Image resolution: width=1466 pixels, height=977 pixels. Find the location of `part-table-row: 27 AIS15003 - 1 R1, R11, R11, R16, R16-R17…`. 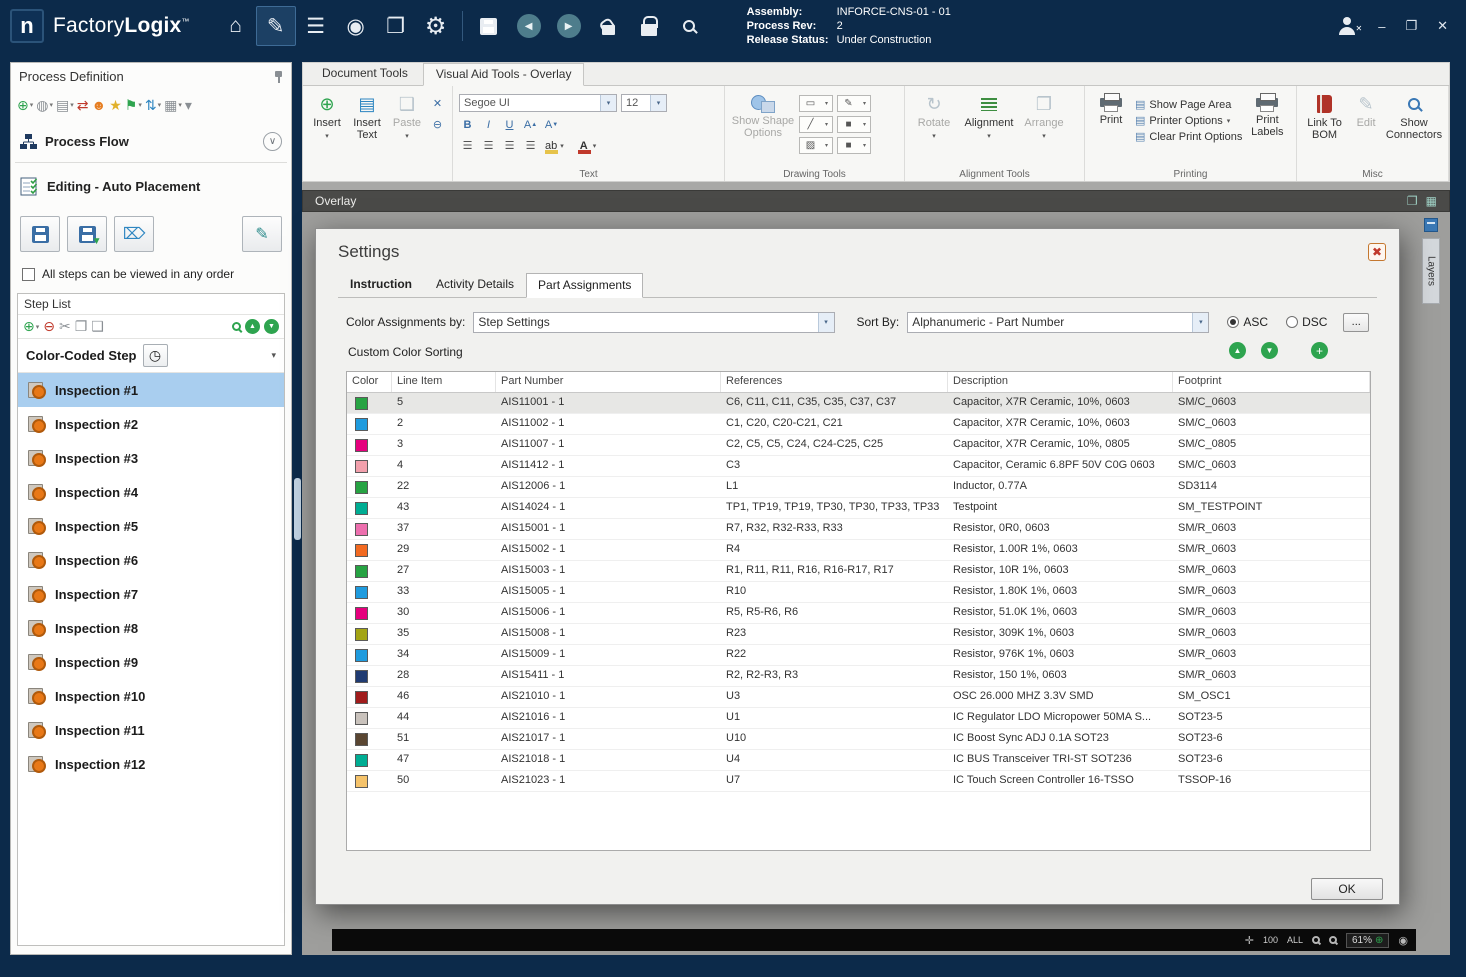

part-table-row: 27 AIS15003 - 1 R1, R11, R11, R16, R16-R17… is located at coordinates (858, 571).